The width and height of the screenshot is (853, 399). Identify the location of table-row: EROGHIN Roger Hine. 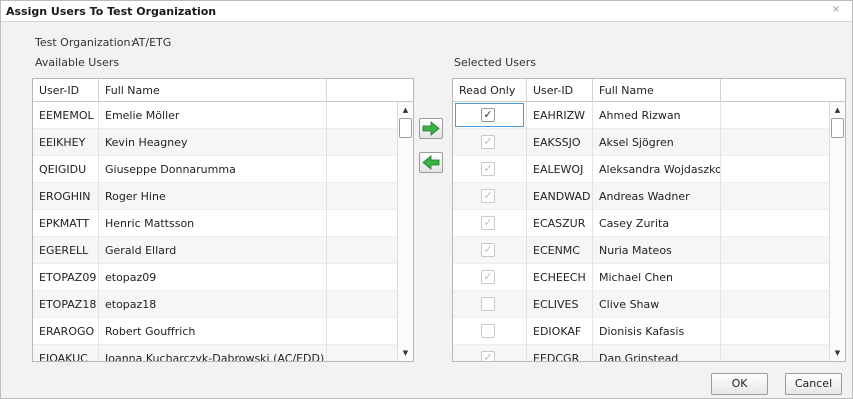
(215, 196).